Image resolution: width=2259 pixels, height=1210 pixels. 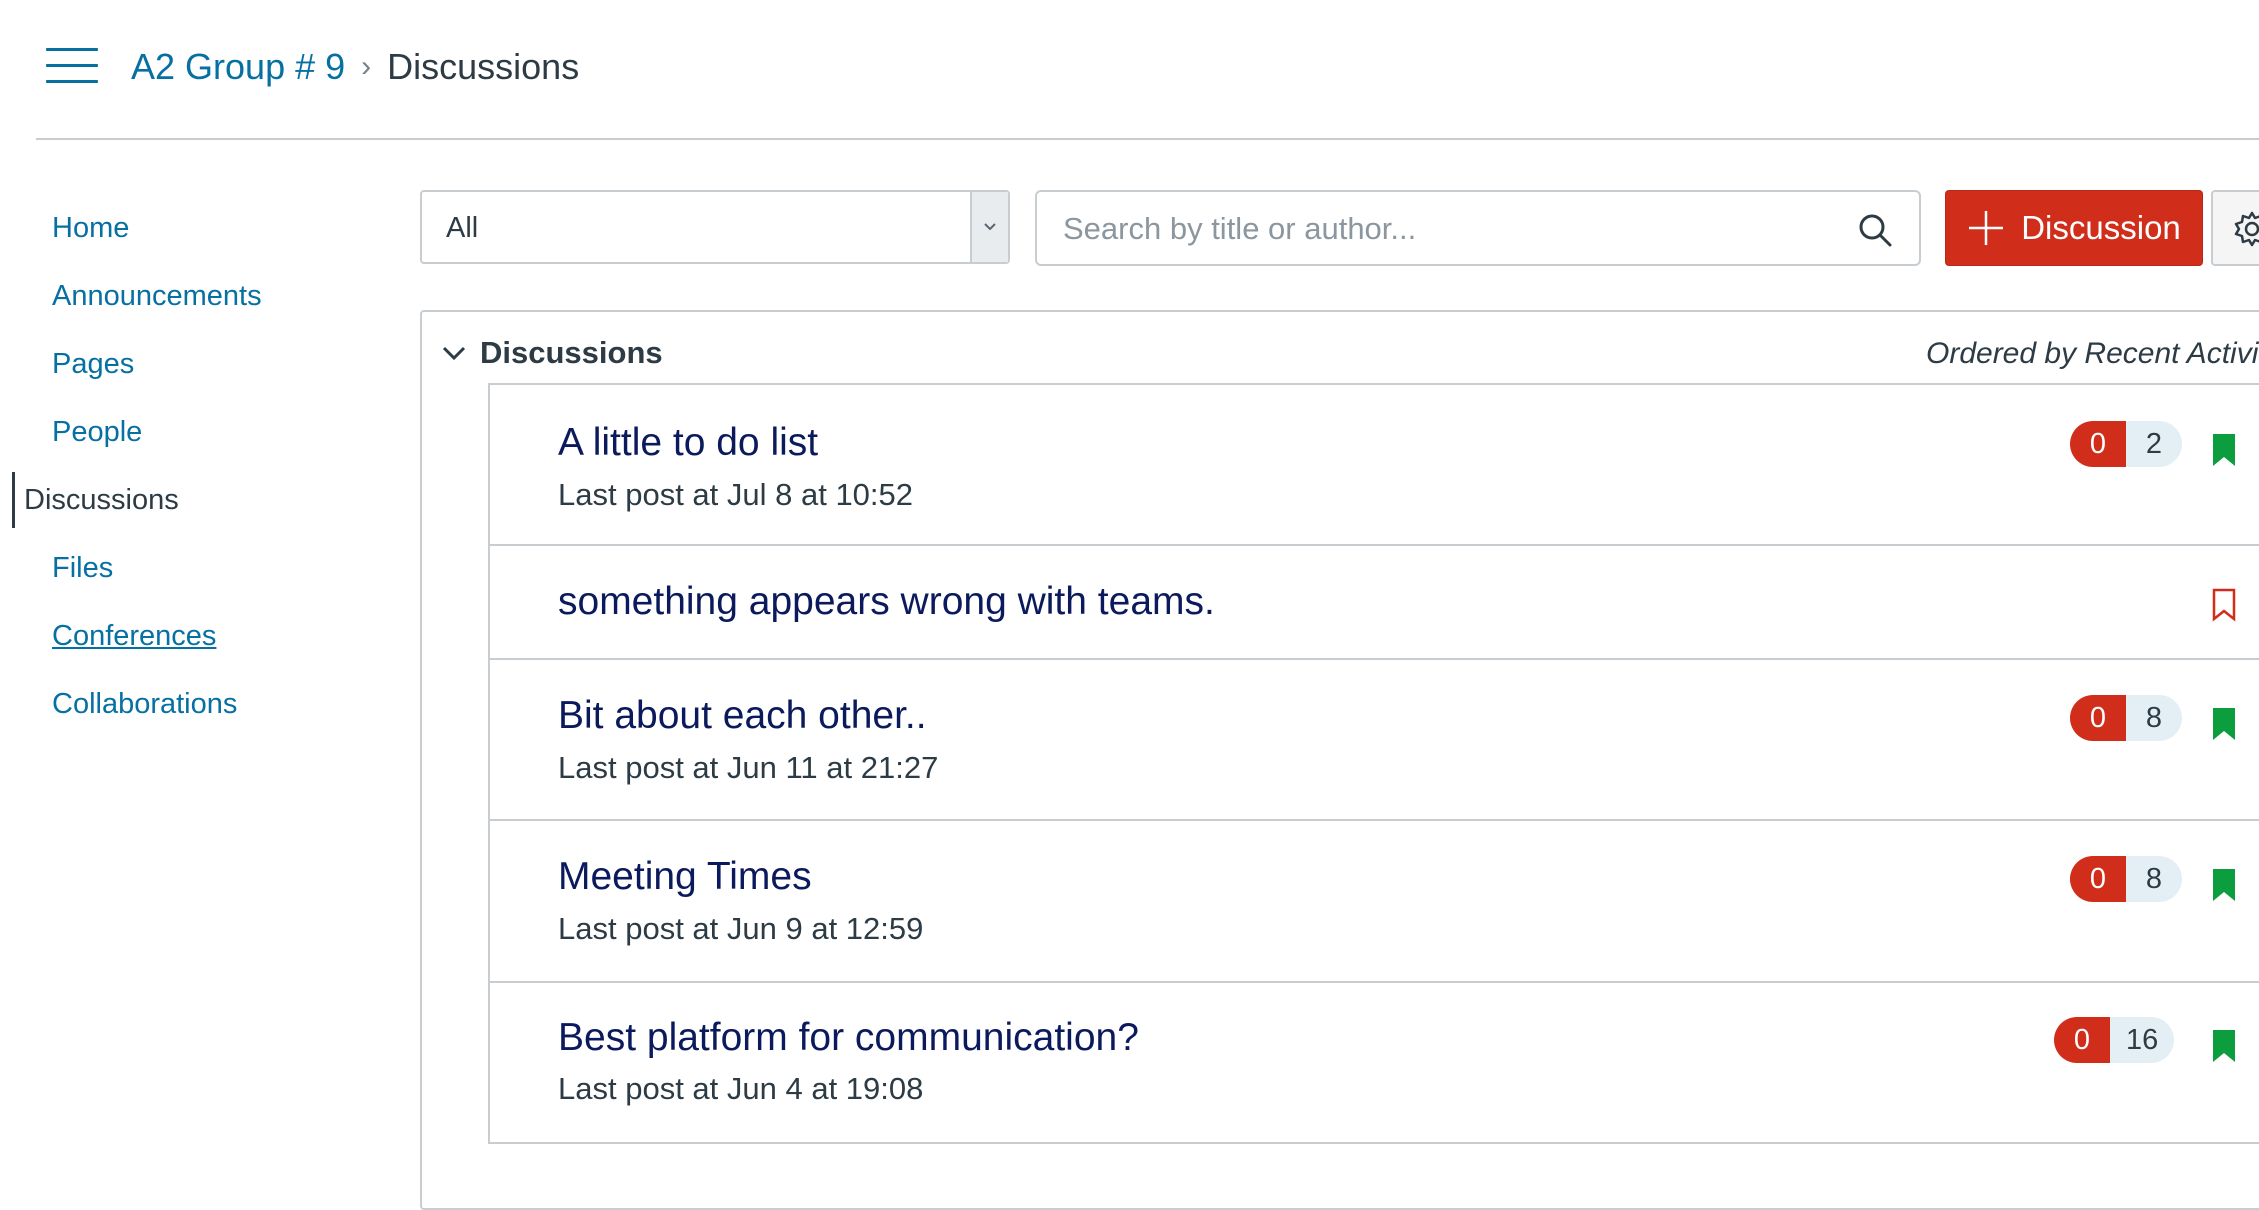 I want to click on nav-item-discussions: Discussions, so click(x=180, y=500).